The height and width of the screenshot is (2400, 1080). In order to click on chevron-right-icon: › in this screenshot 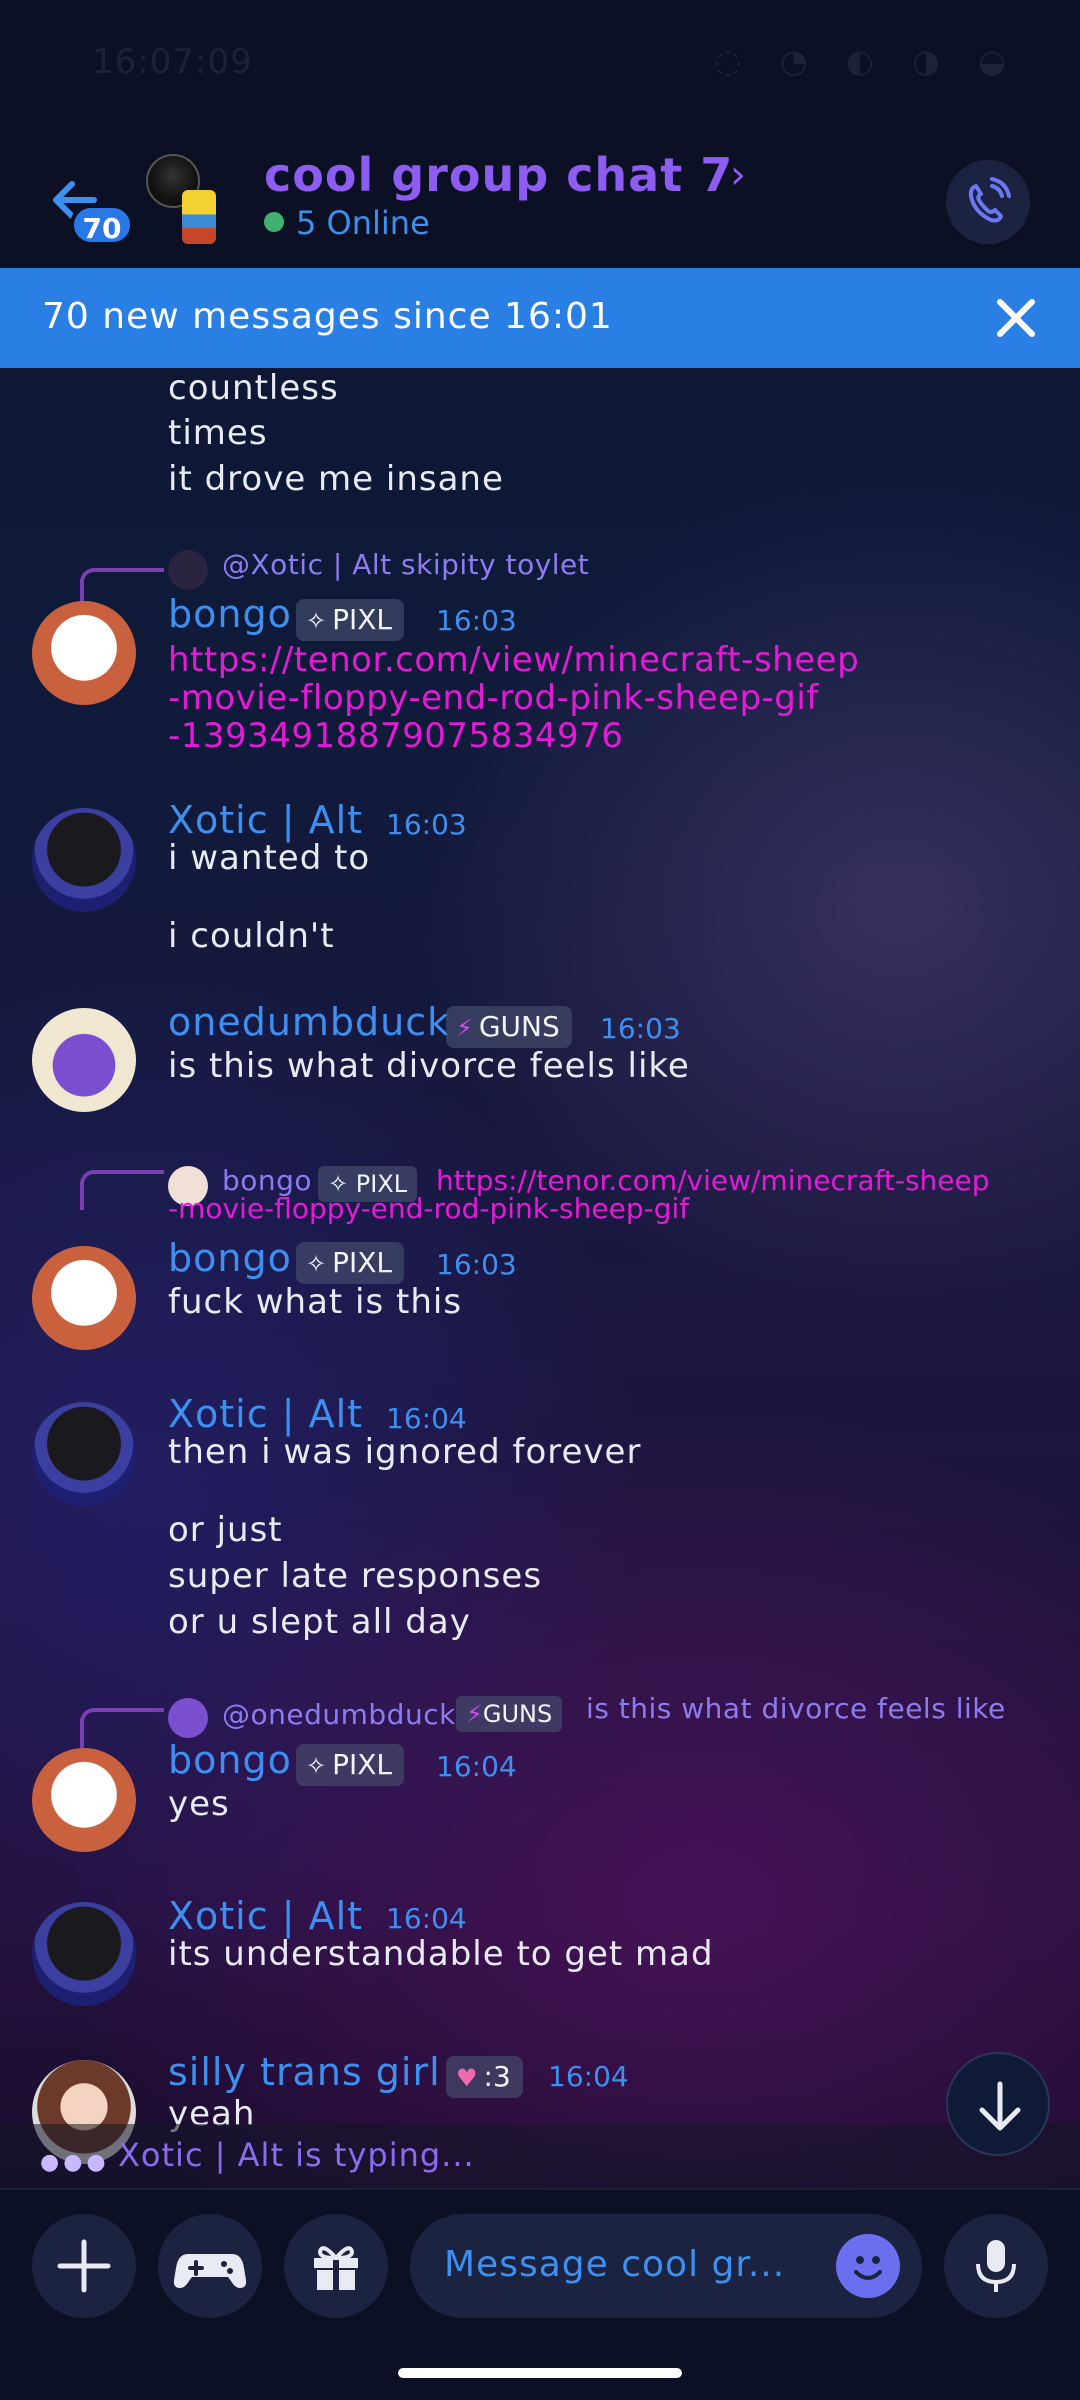, I will do `click(738, 175)`.